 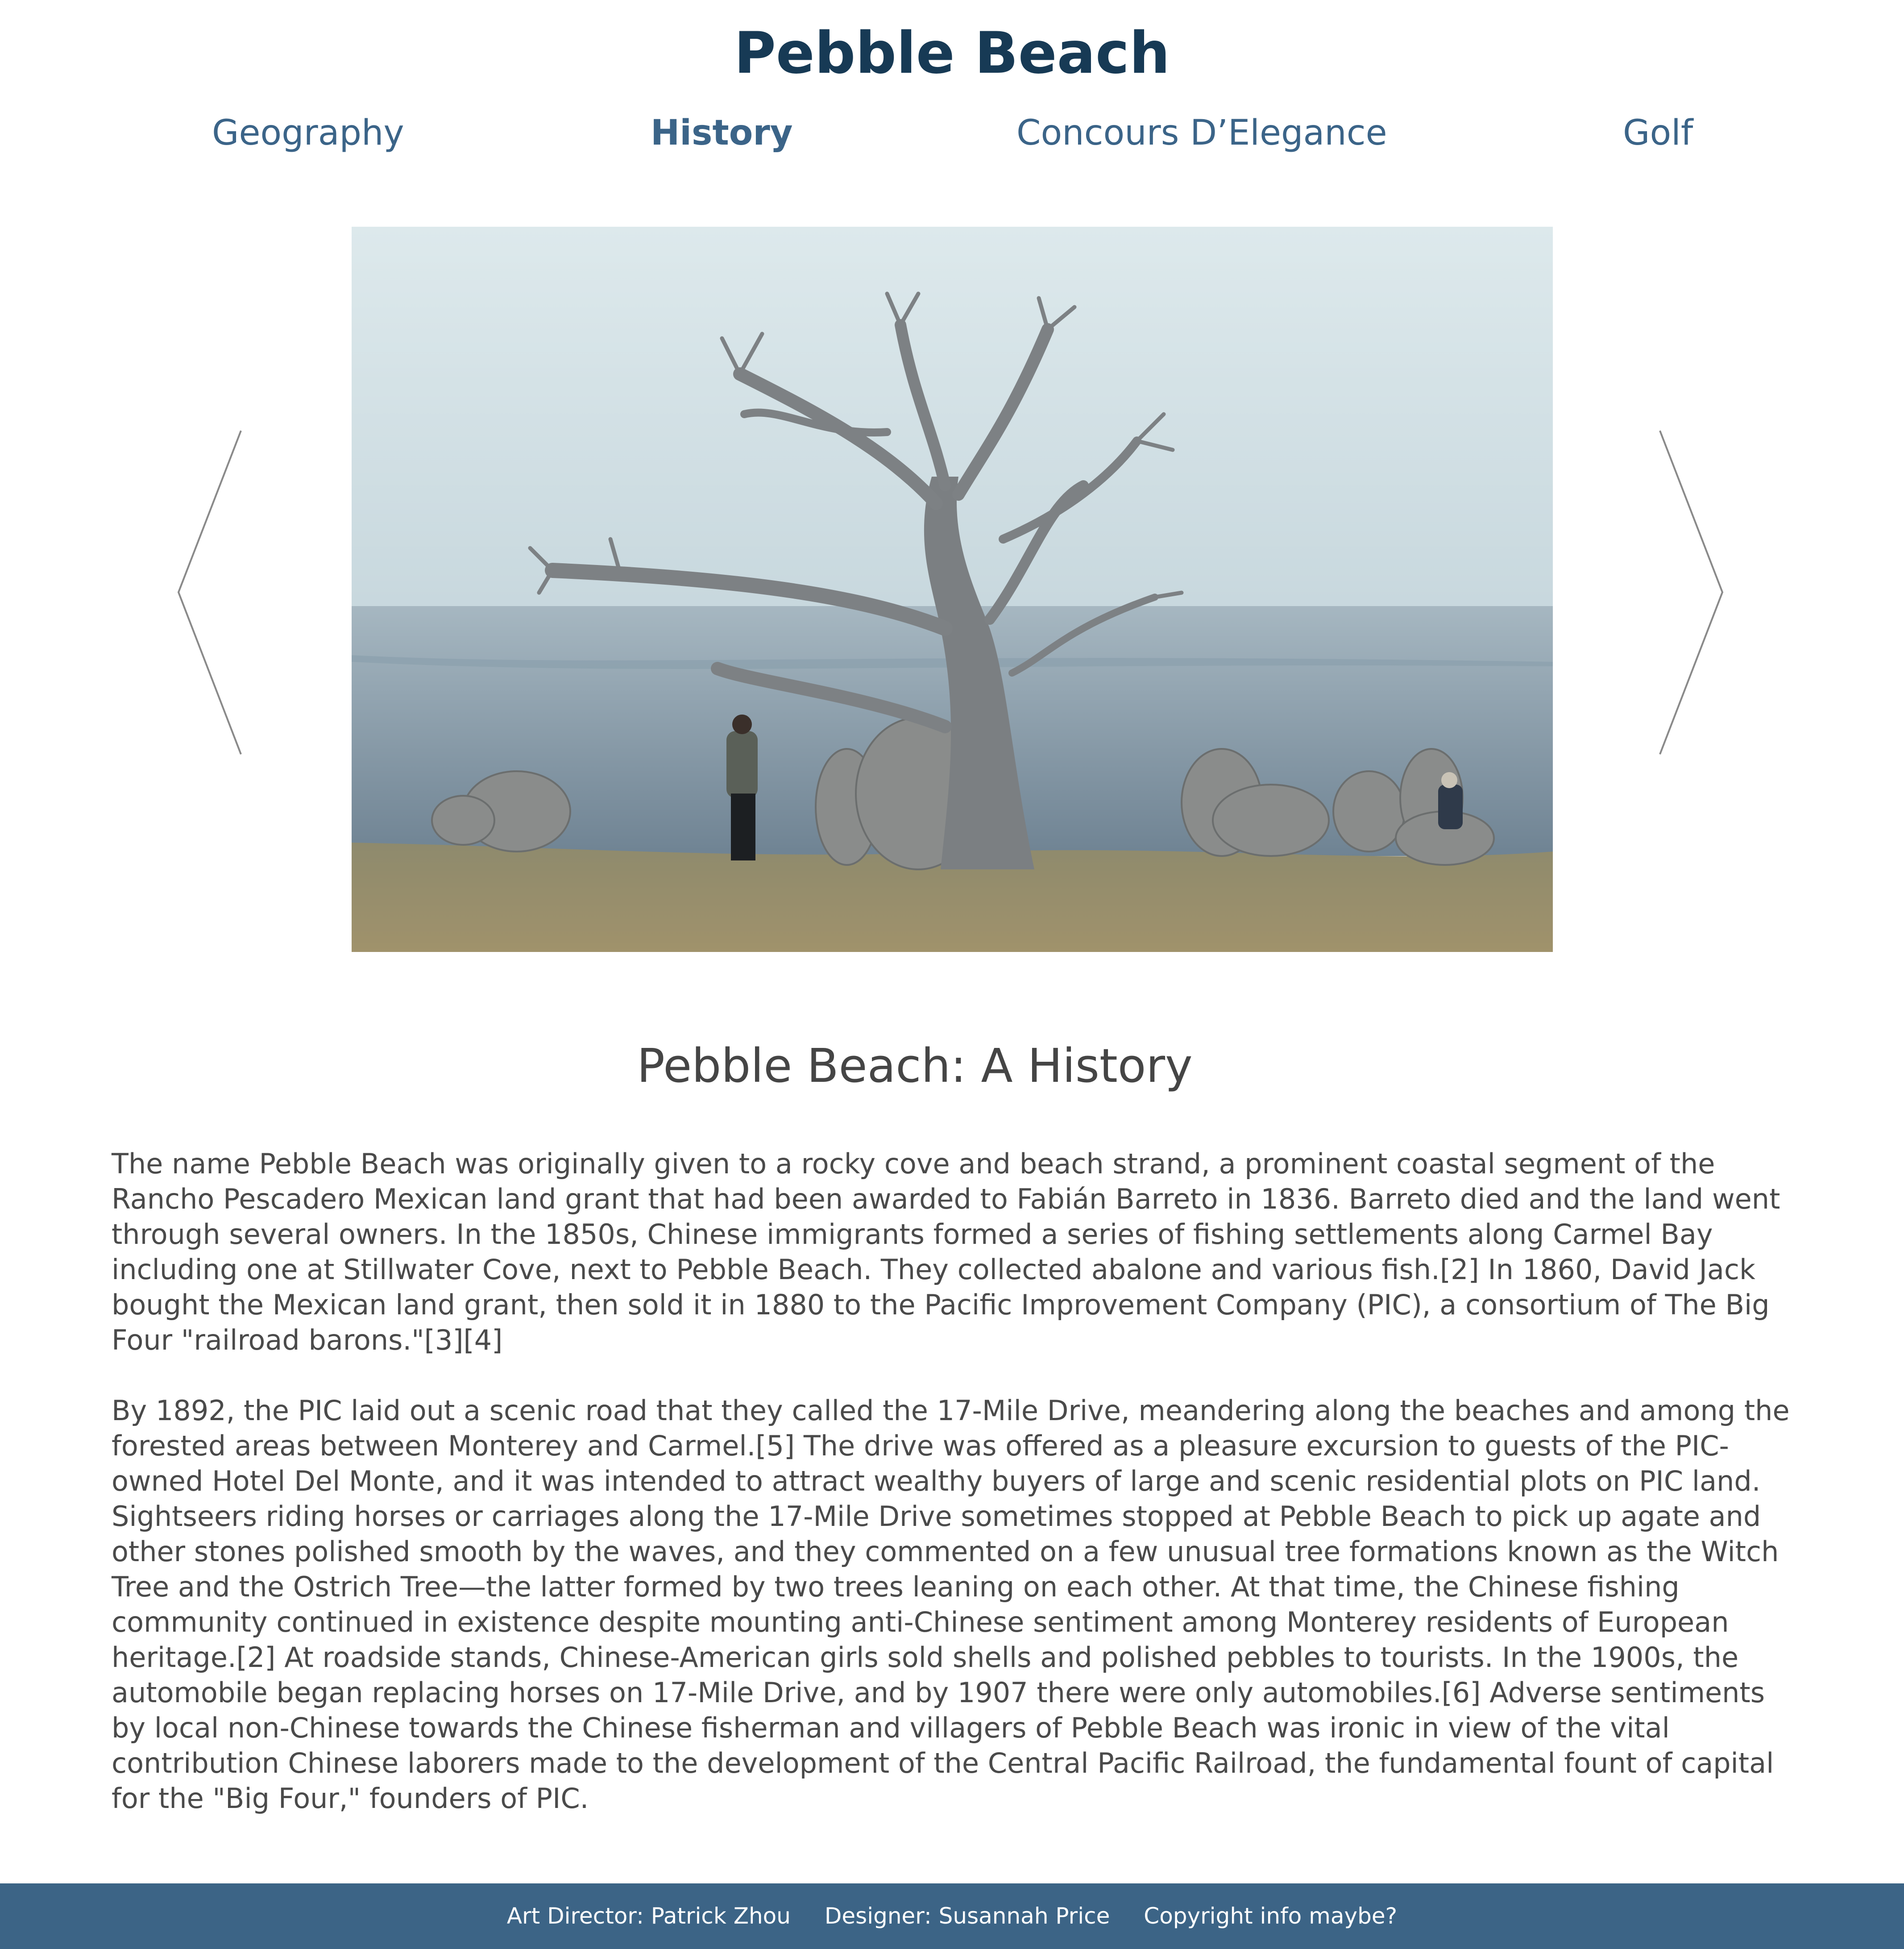 What do you see at coordinates (722, 133) in the screenshot?
I see `nav-item-history: History` at bounding box center [722, 133].